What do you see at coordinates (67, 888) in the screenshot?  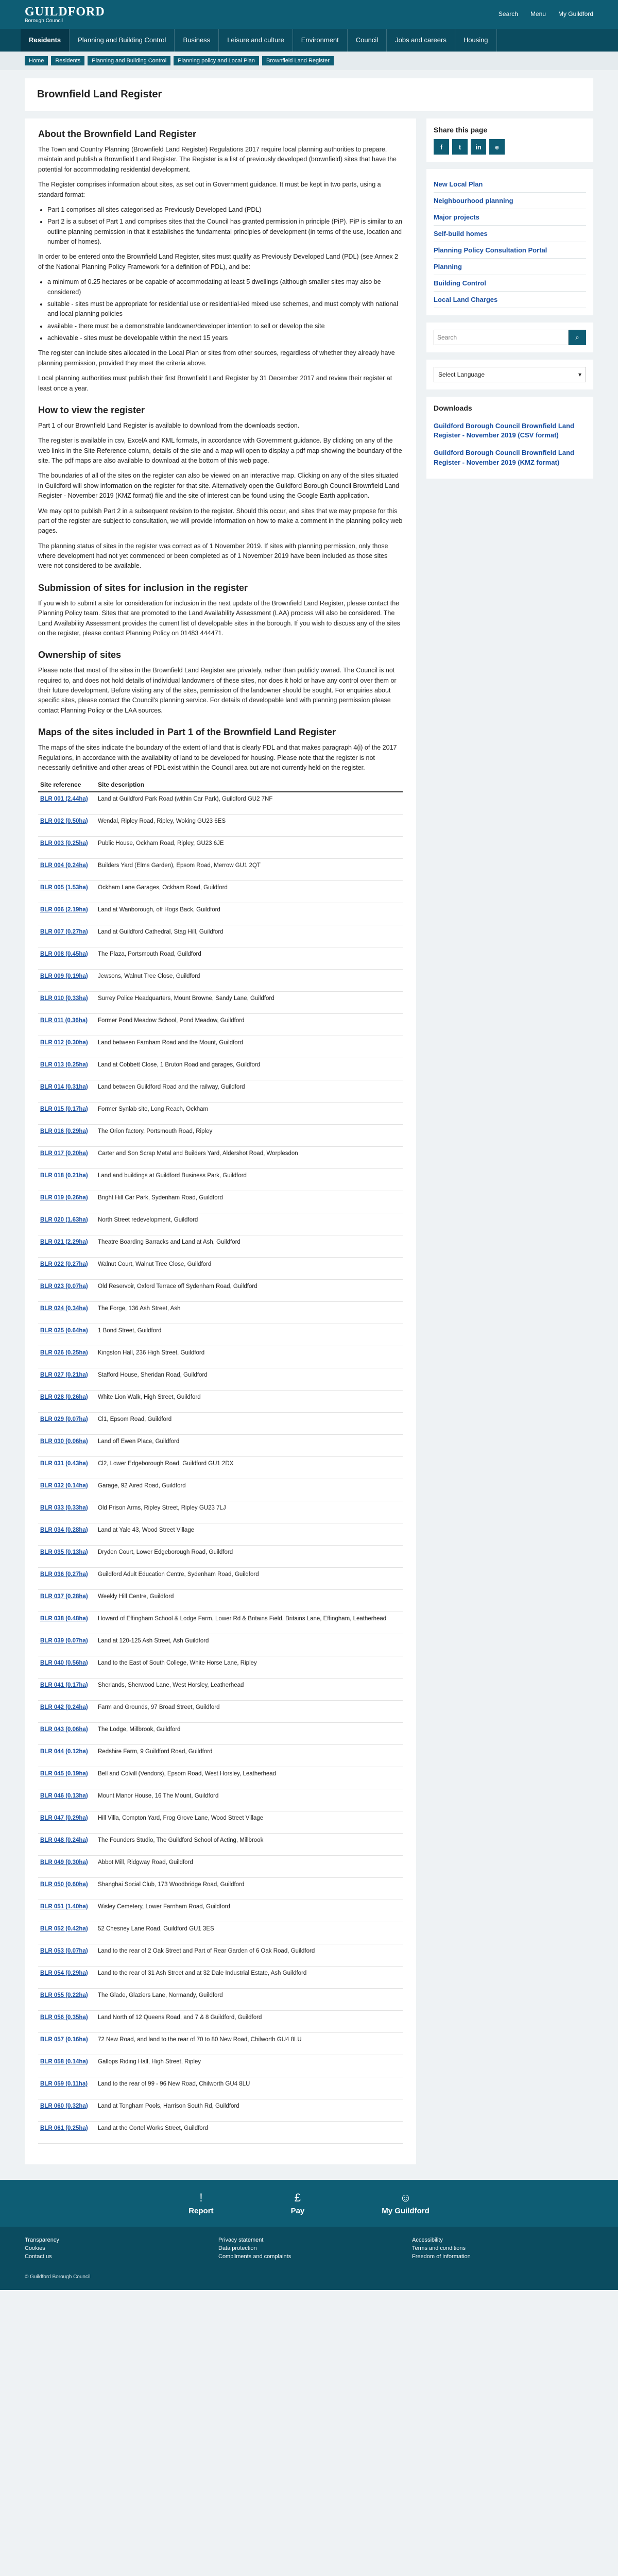 I see `site-reference-link: BLR 005 (1.53ha)` at bounding box center [67, 888].